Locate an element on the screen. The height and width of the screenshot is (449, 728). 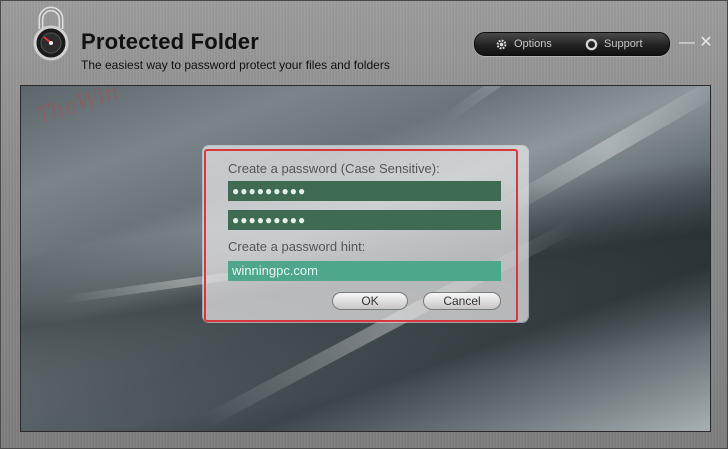
password-label: Create a password (Case Sensitive): is located at coordinates (334, 168).